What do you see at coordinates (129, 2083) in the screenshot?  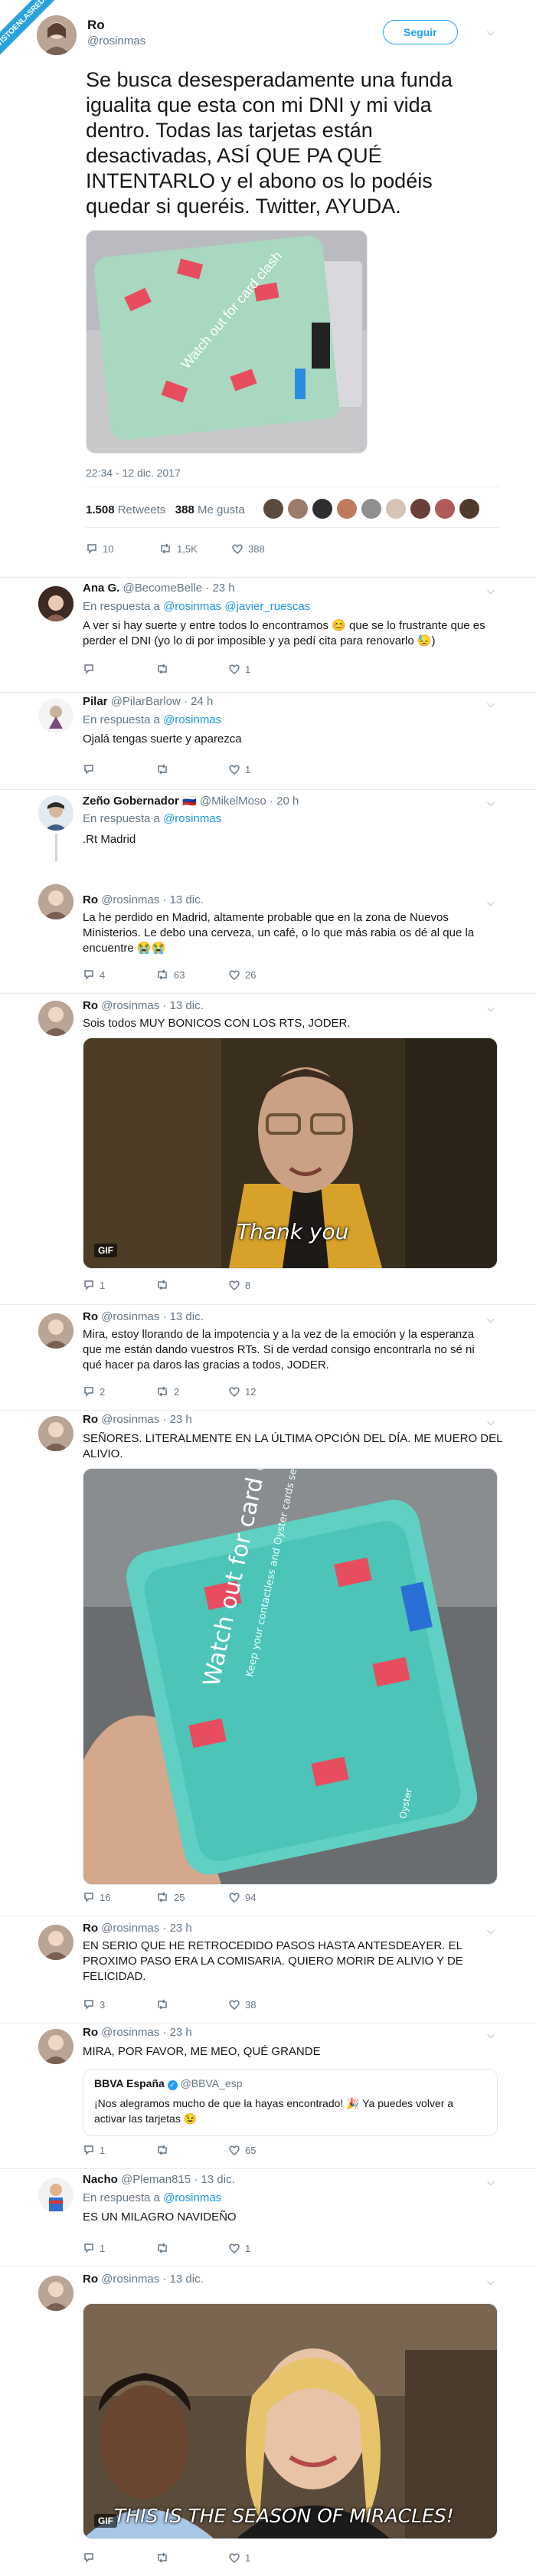 I see `quoted-author-name: BBVA España` at bounding box center [129, 2083].